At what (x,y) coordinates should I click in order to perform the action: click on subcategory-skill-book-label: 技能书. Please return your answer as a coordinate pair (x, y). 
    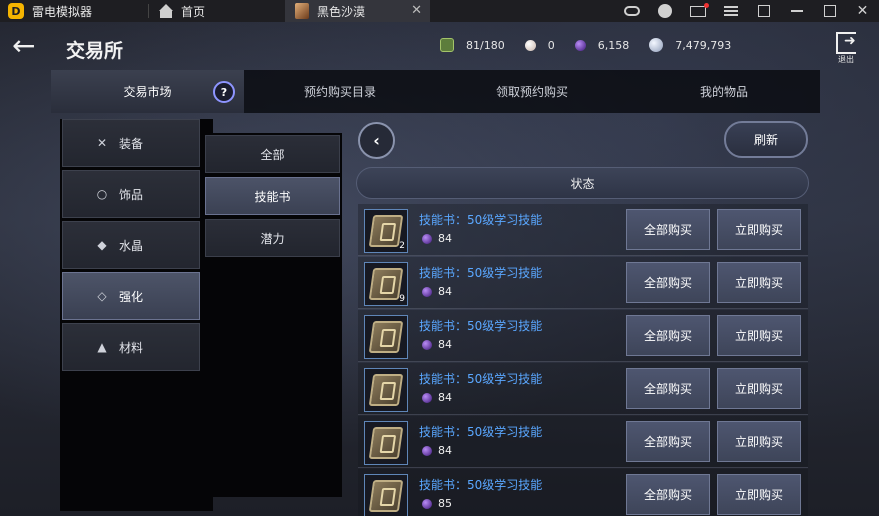
    Looking at the image, I should click on (272, 196).